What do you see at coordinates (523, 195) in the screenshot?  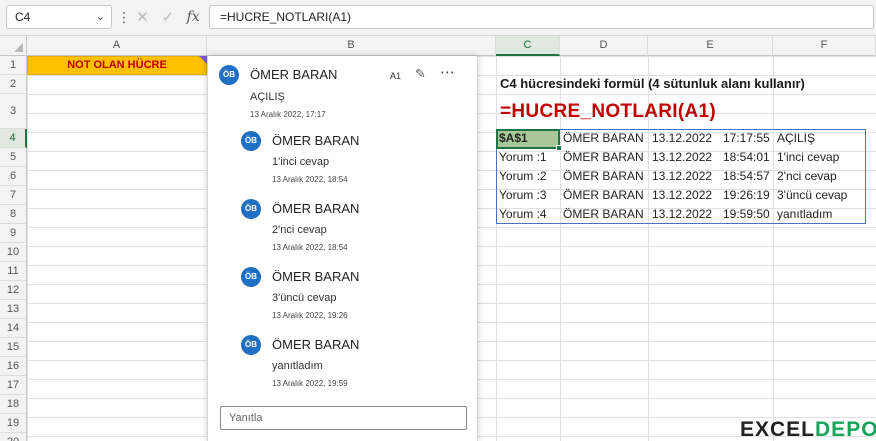 I see `table-cell: Yorum :3` at bounding box center [523, 195].